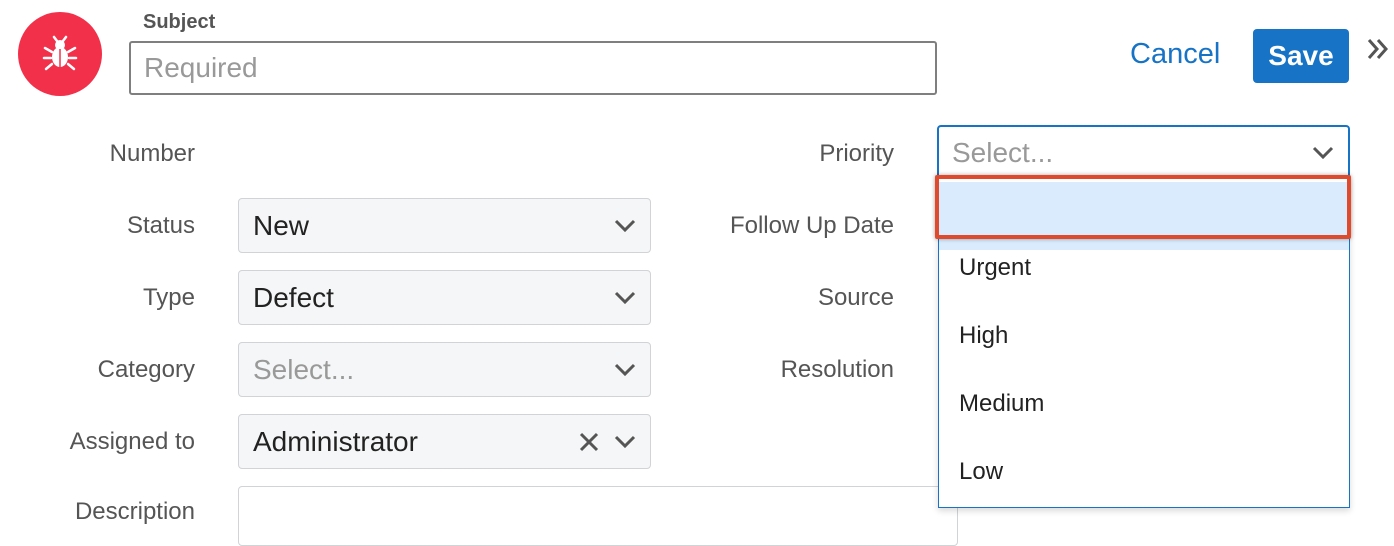  I want to click on priority-option-medium: Medium, so click(1144, 404).